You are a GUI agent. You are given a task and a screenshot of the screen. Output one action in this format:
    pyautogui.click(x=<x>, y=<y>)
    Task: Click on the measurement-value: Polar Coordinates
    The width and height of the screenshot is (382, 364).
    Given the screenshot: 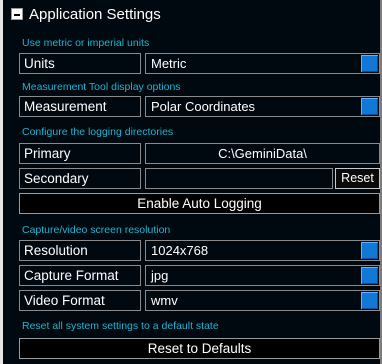 What is the action you would take?
    pyautogui.click(x=203, y=106)
    